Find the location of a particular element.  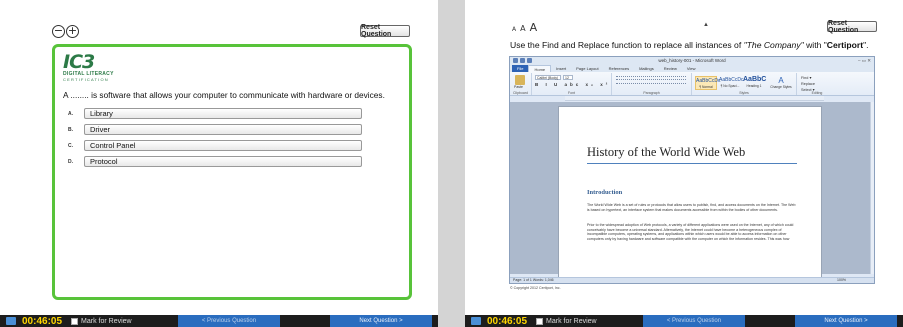

instruction-text-end: ". is located at coordinates (866, 45).